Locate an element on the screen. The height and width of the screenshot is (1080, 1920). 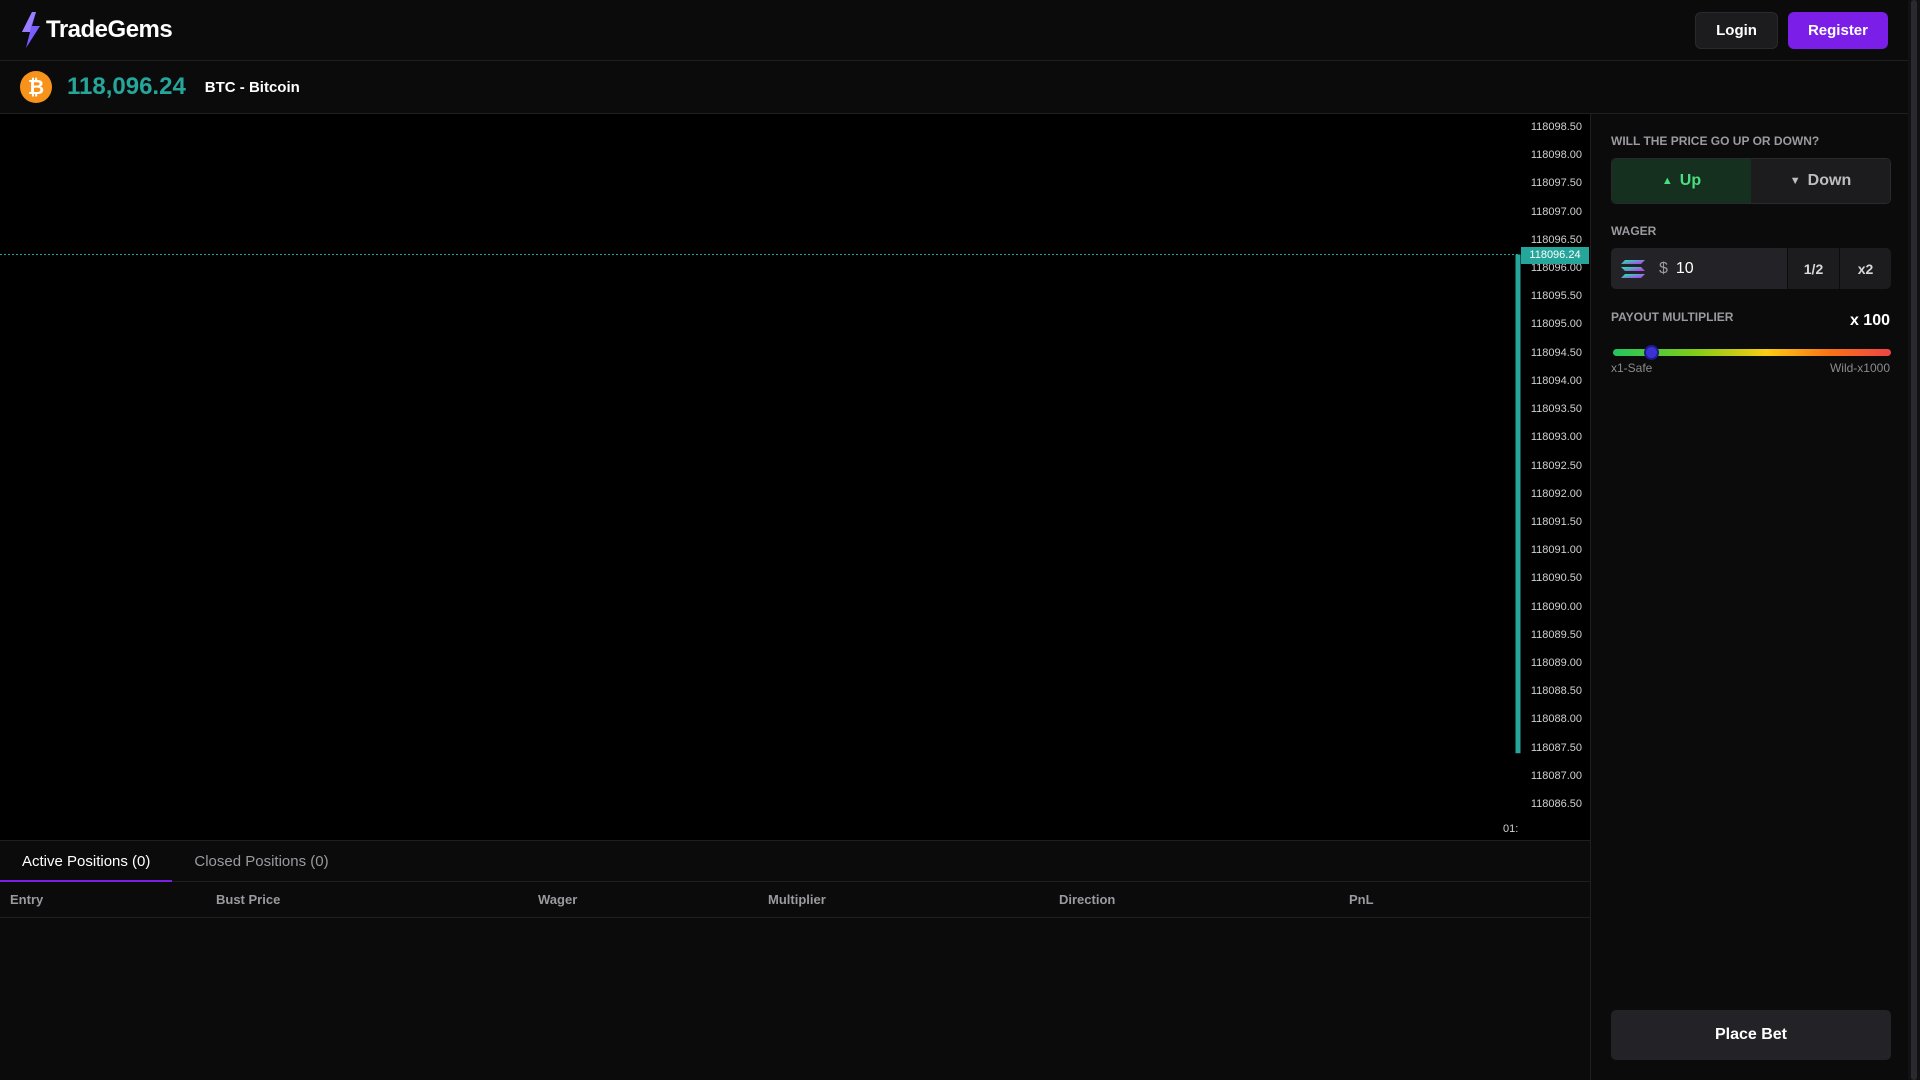
login-button: Login is located at coordinates (1736, 30).